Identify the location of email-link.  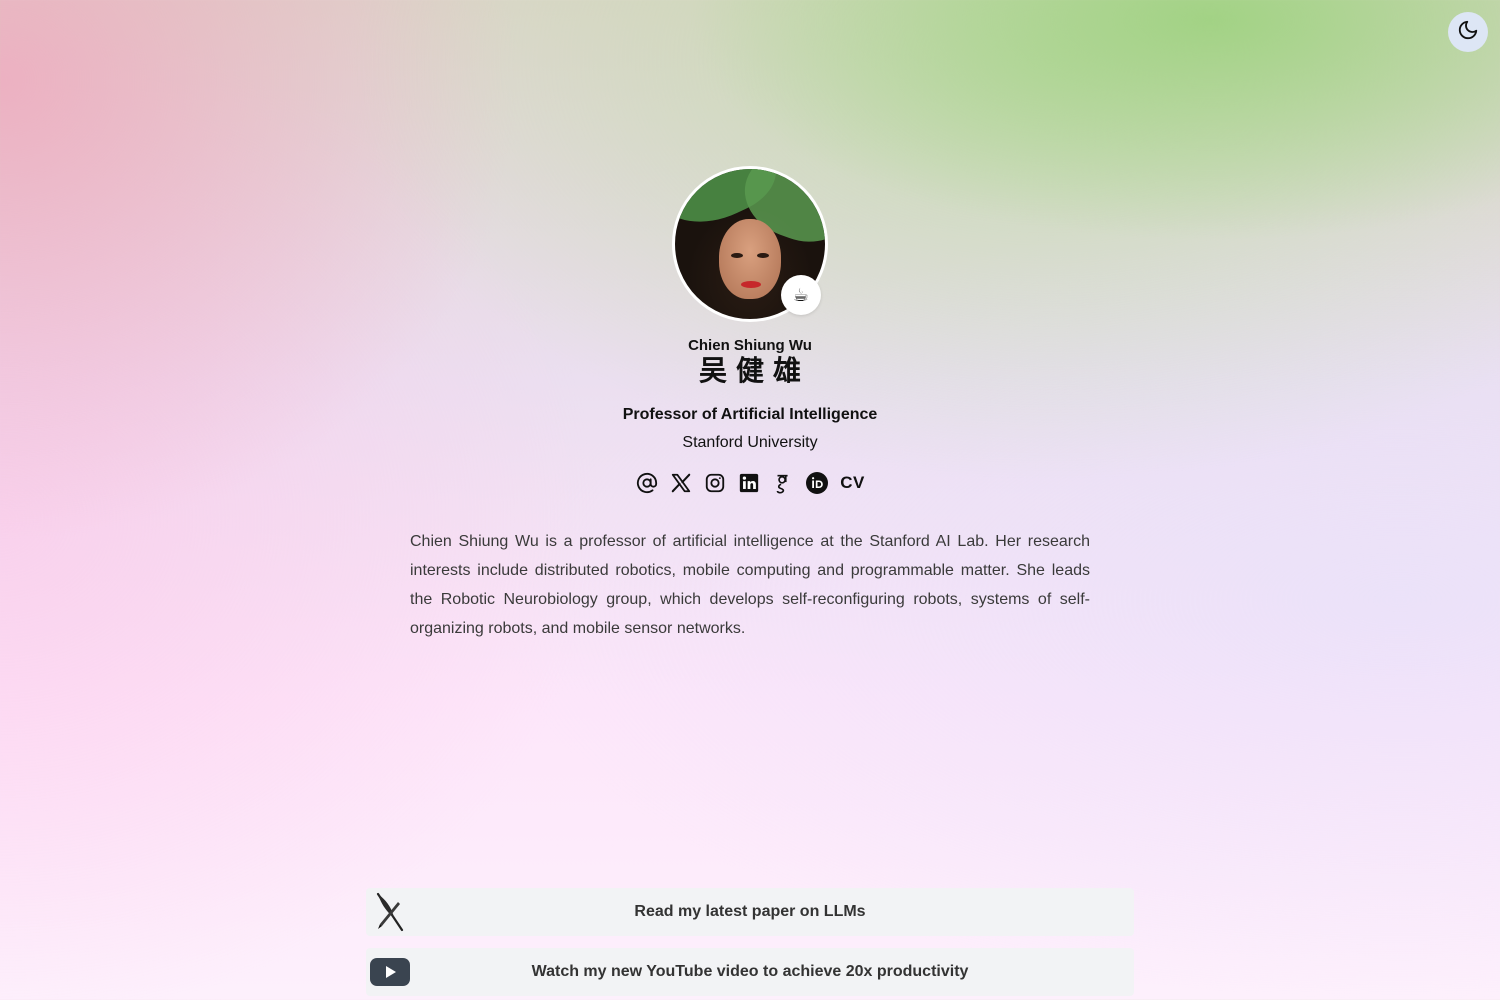
(647, 483).